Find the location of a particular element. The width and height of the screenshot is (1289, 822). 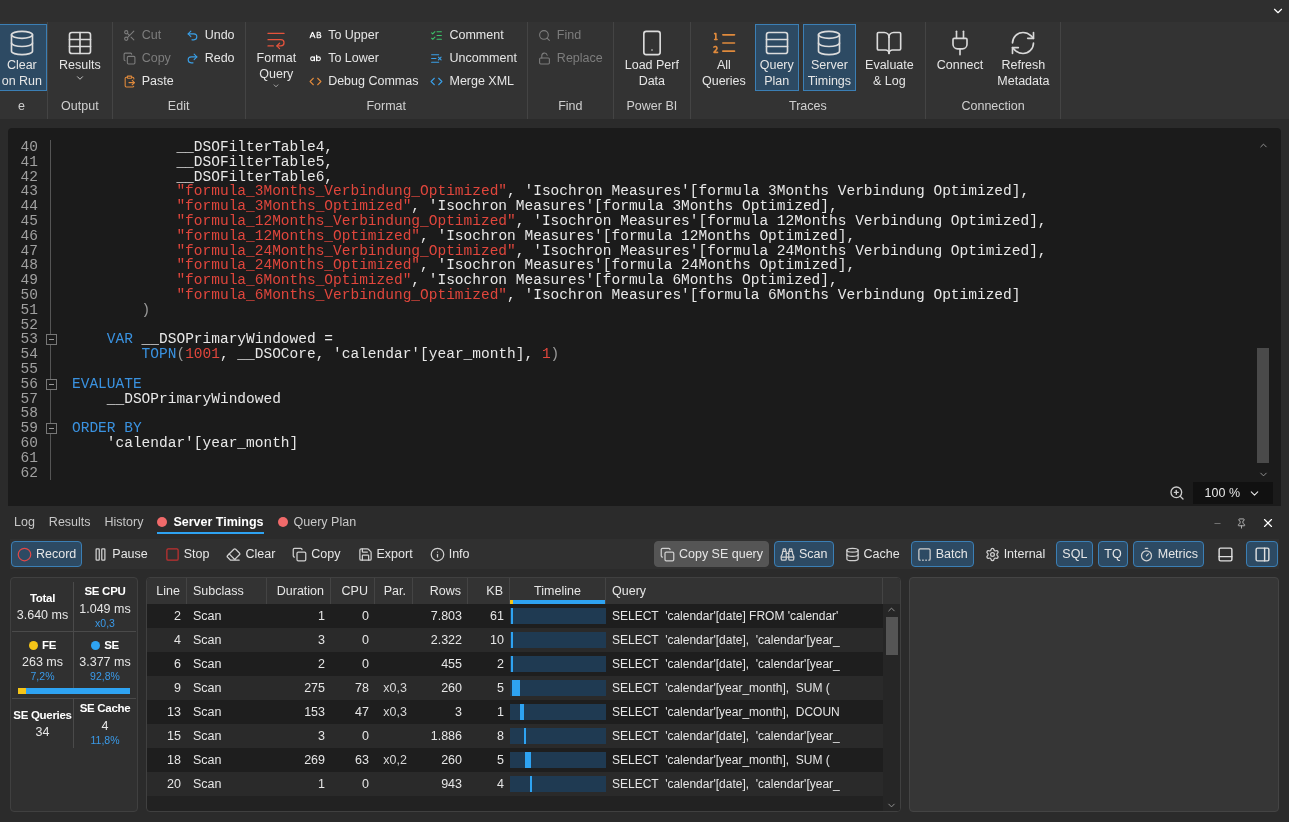

ribbon-button: Comment is located at coordinates (473, 35).